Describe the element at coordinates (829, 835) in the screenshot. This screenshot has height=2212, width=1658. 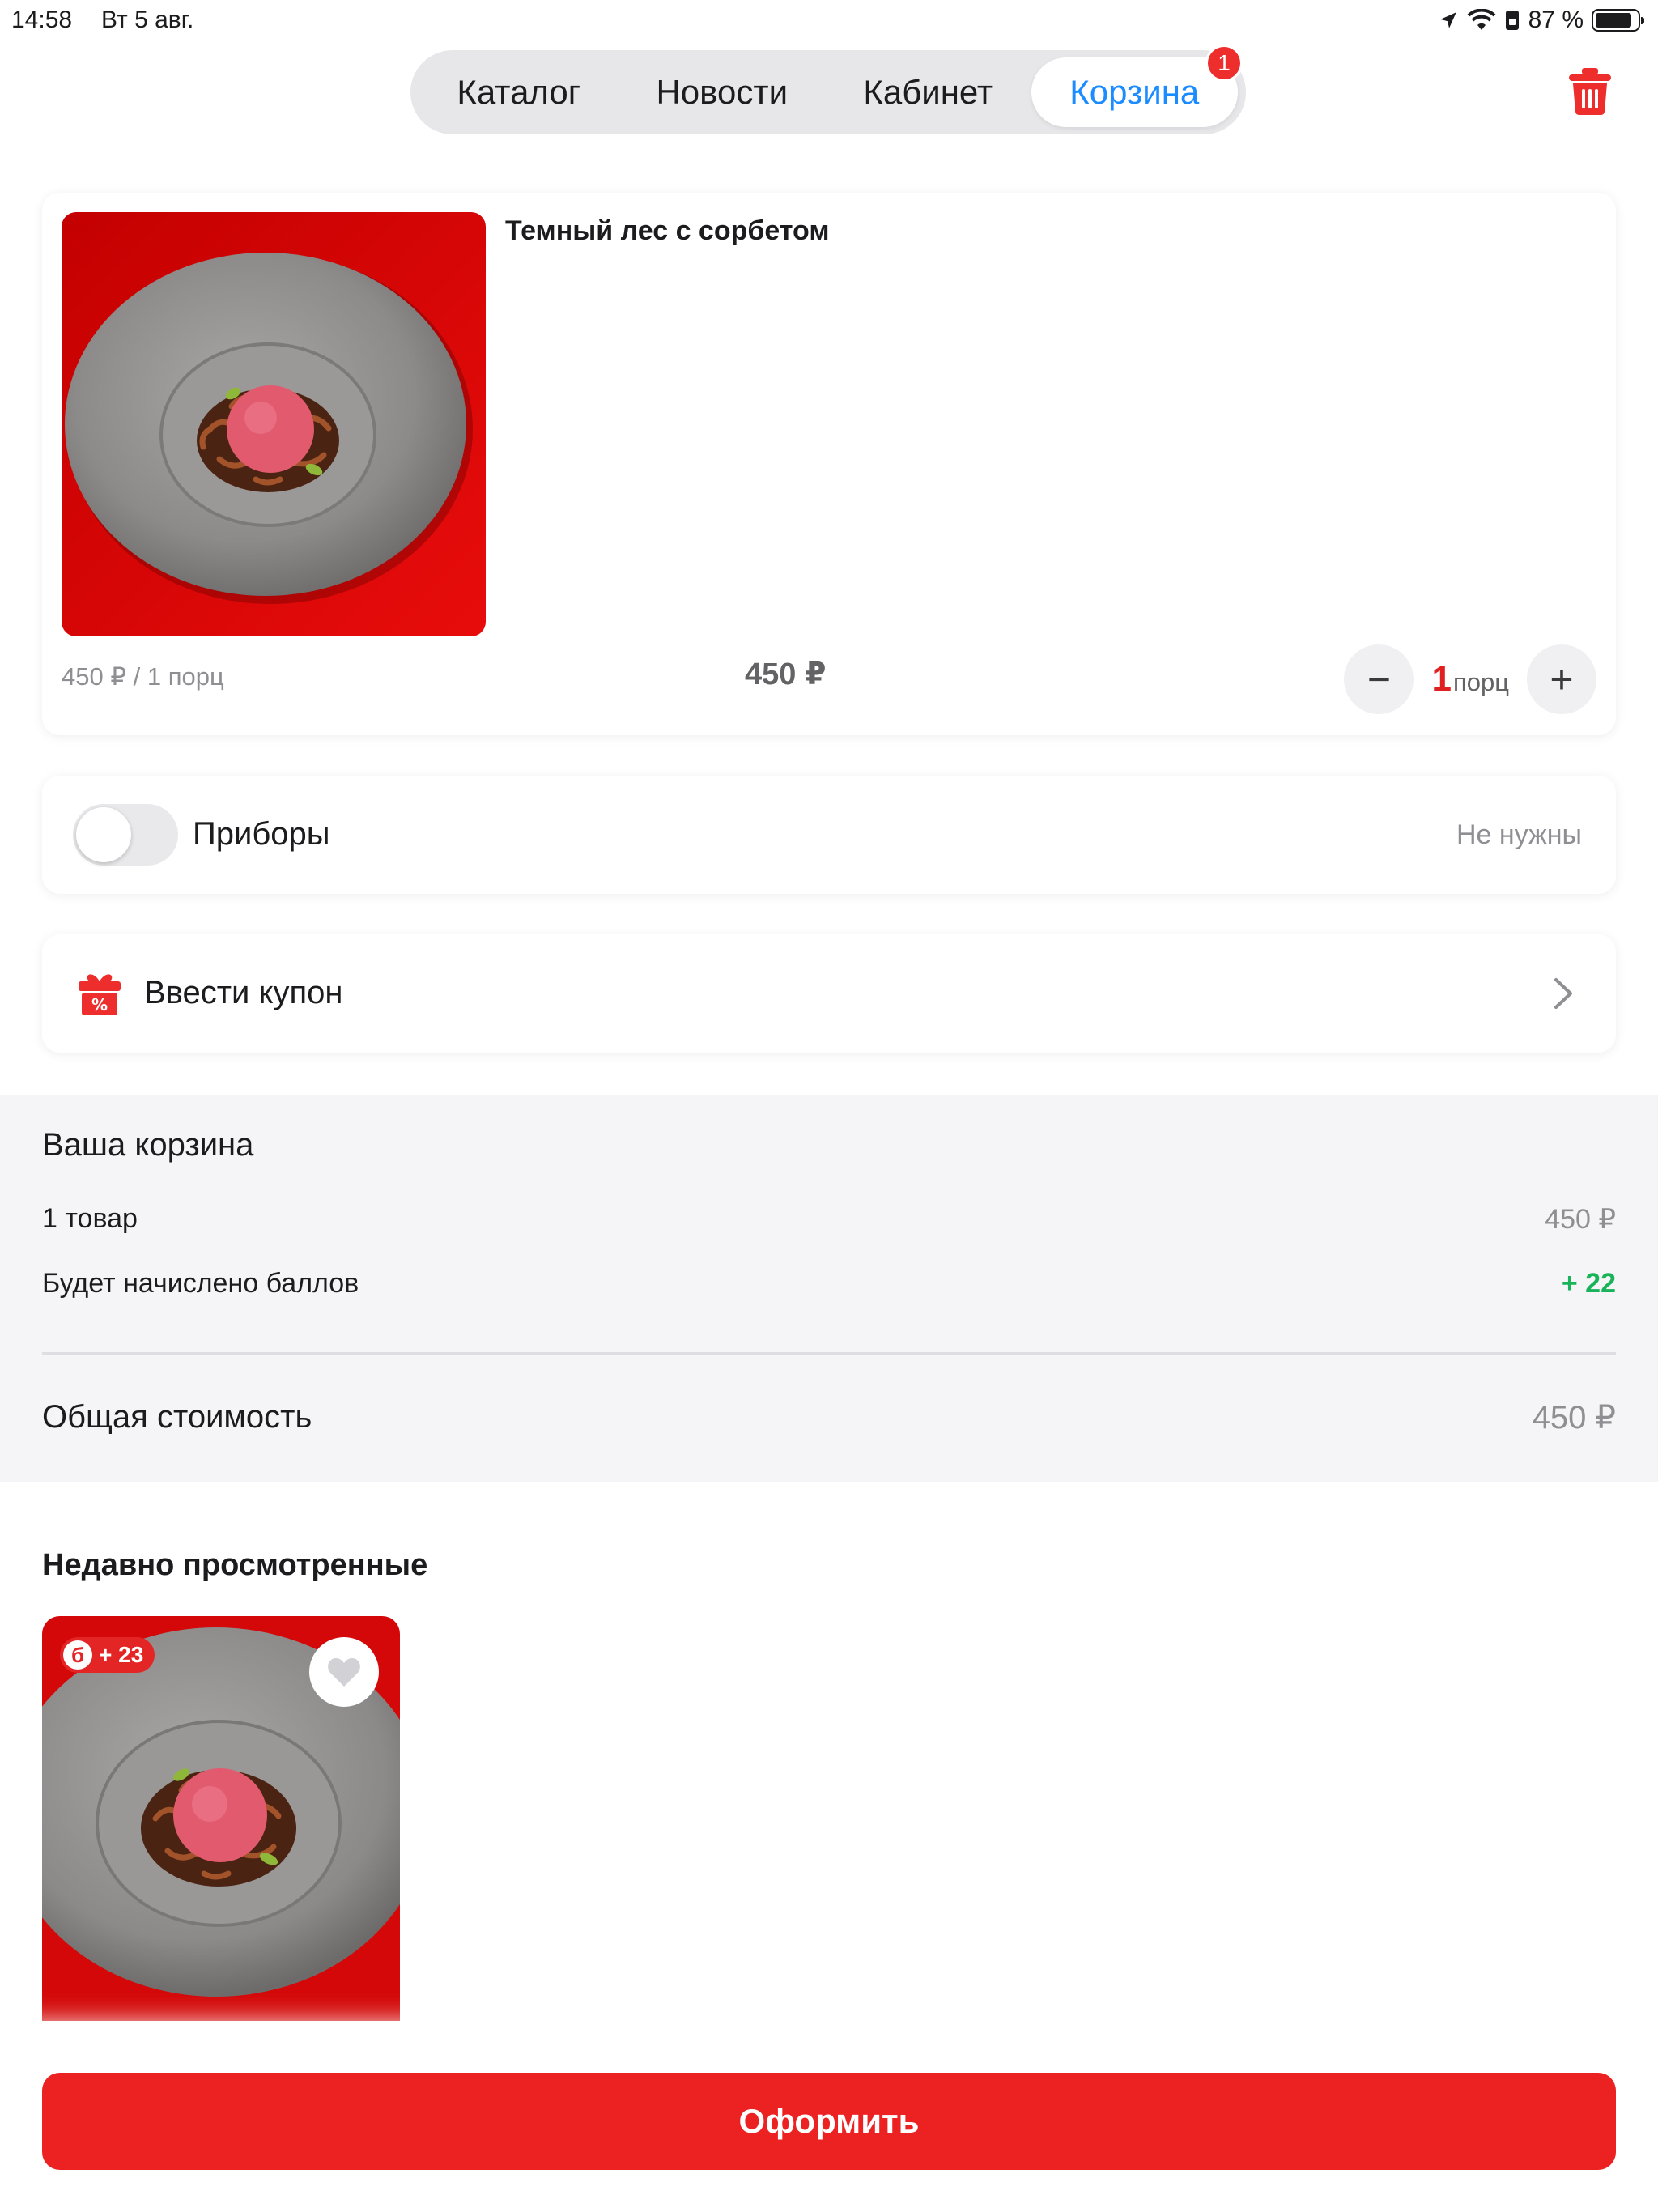
I see `cutlery-card: Приборы Не нужны` at that location.